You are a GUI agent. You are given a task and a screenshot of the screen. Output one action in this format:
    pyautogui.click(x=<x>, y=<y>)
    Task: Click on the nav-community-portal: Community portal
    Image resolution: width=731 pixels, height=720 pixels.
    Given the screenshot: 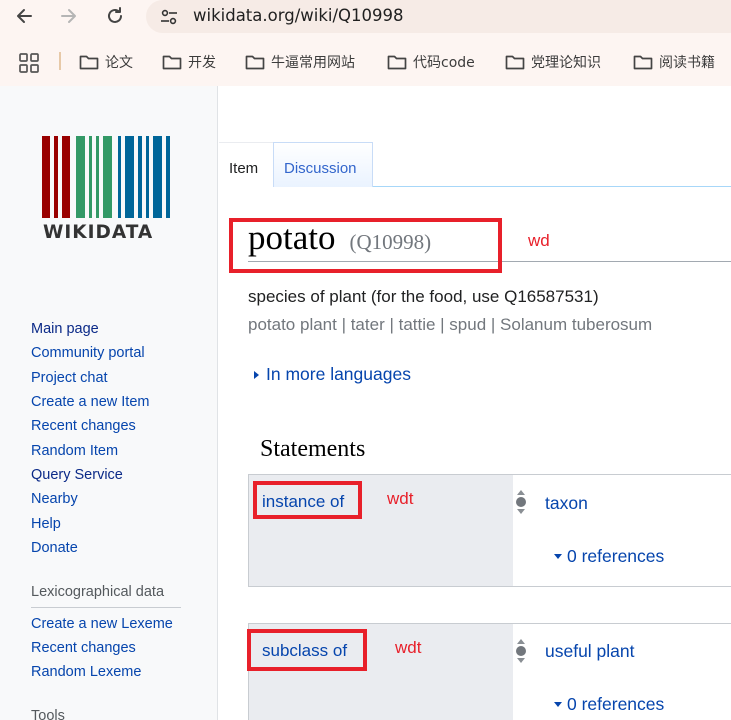 What is the action you would take?
    pyautogui.click(x=88, y=353)
    